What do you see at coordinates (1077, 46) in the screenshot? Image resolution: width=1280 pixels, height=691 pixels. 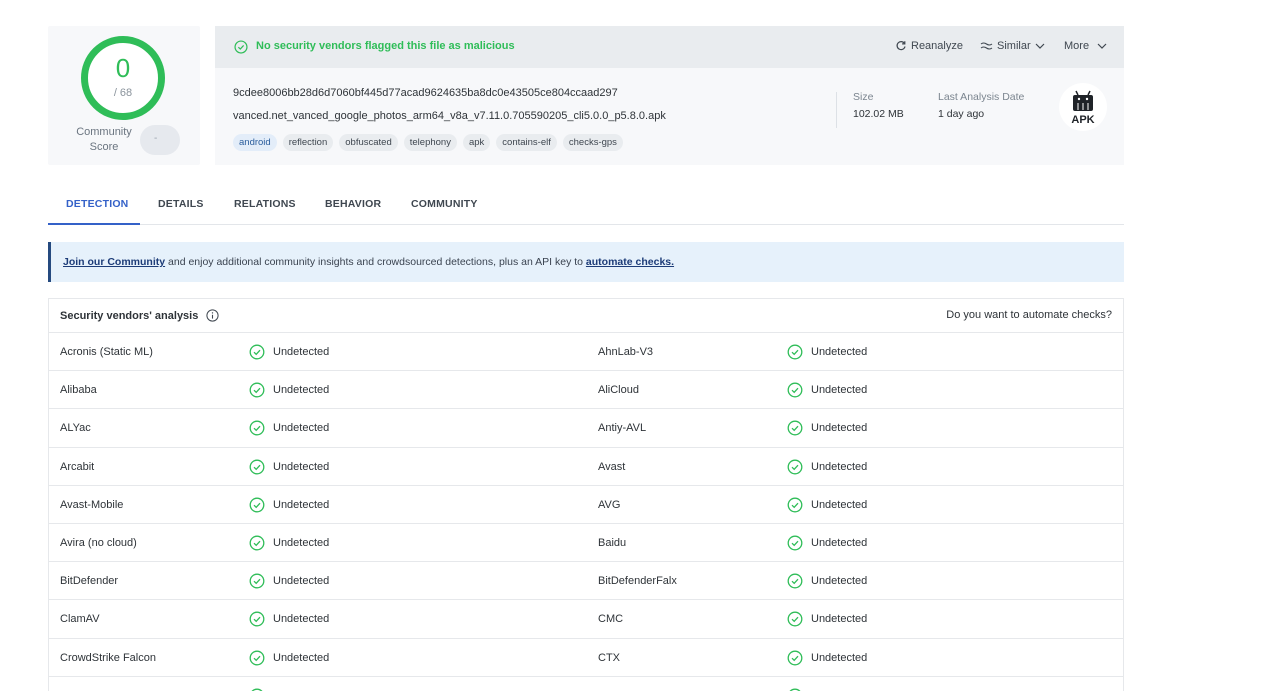 I see `more-label: More` at bounding box center [1077, 46].